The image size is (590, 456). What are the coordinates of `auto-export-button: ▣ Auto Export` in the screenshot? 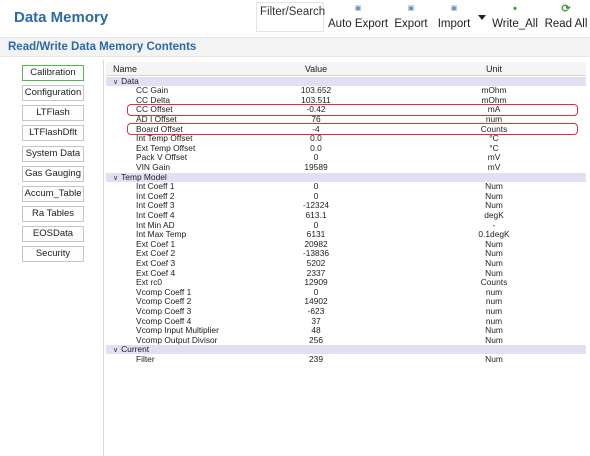 It's located at (358, 18).